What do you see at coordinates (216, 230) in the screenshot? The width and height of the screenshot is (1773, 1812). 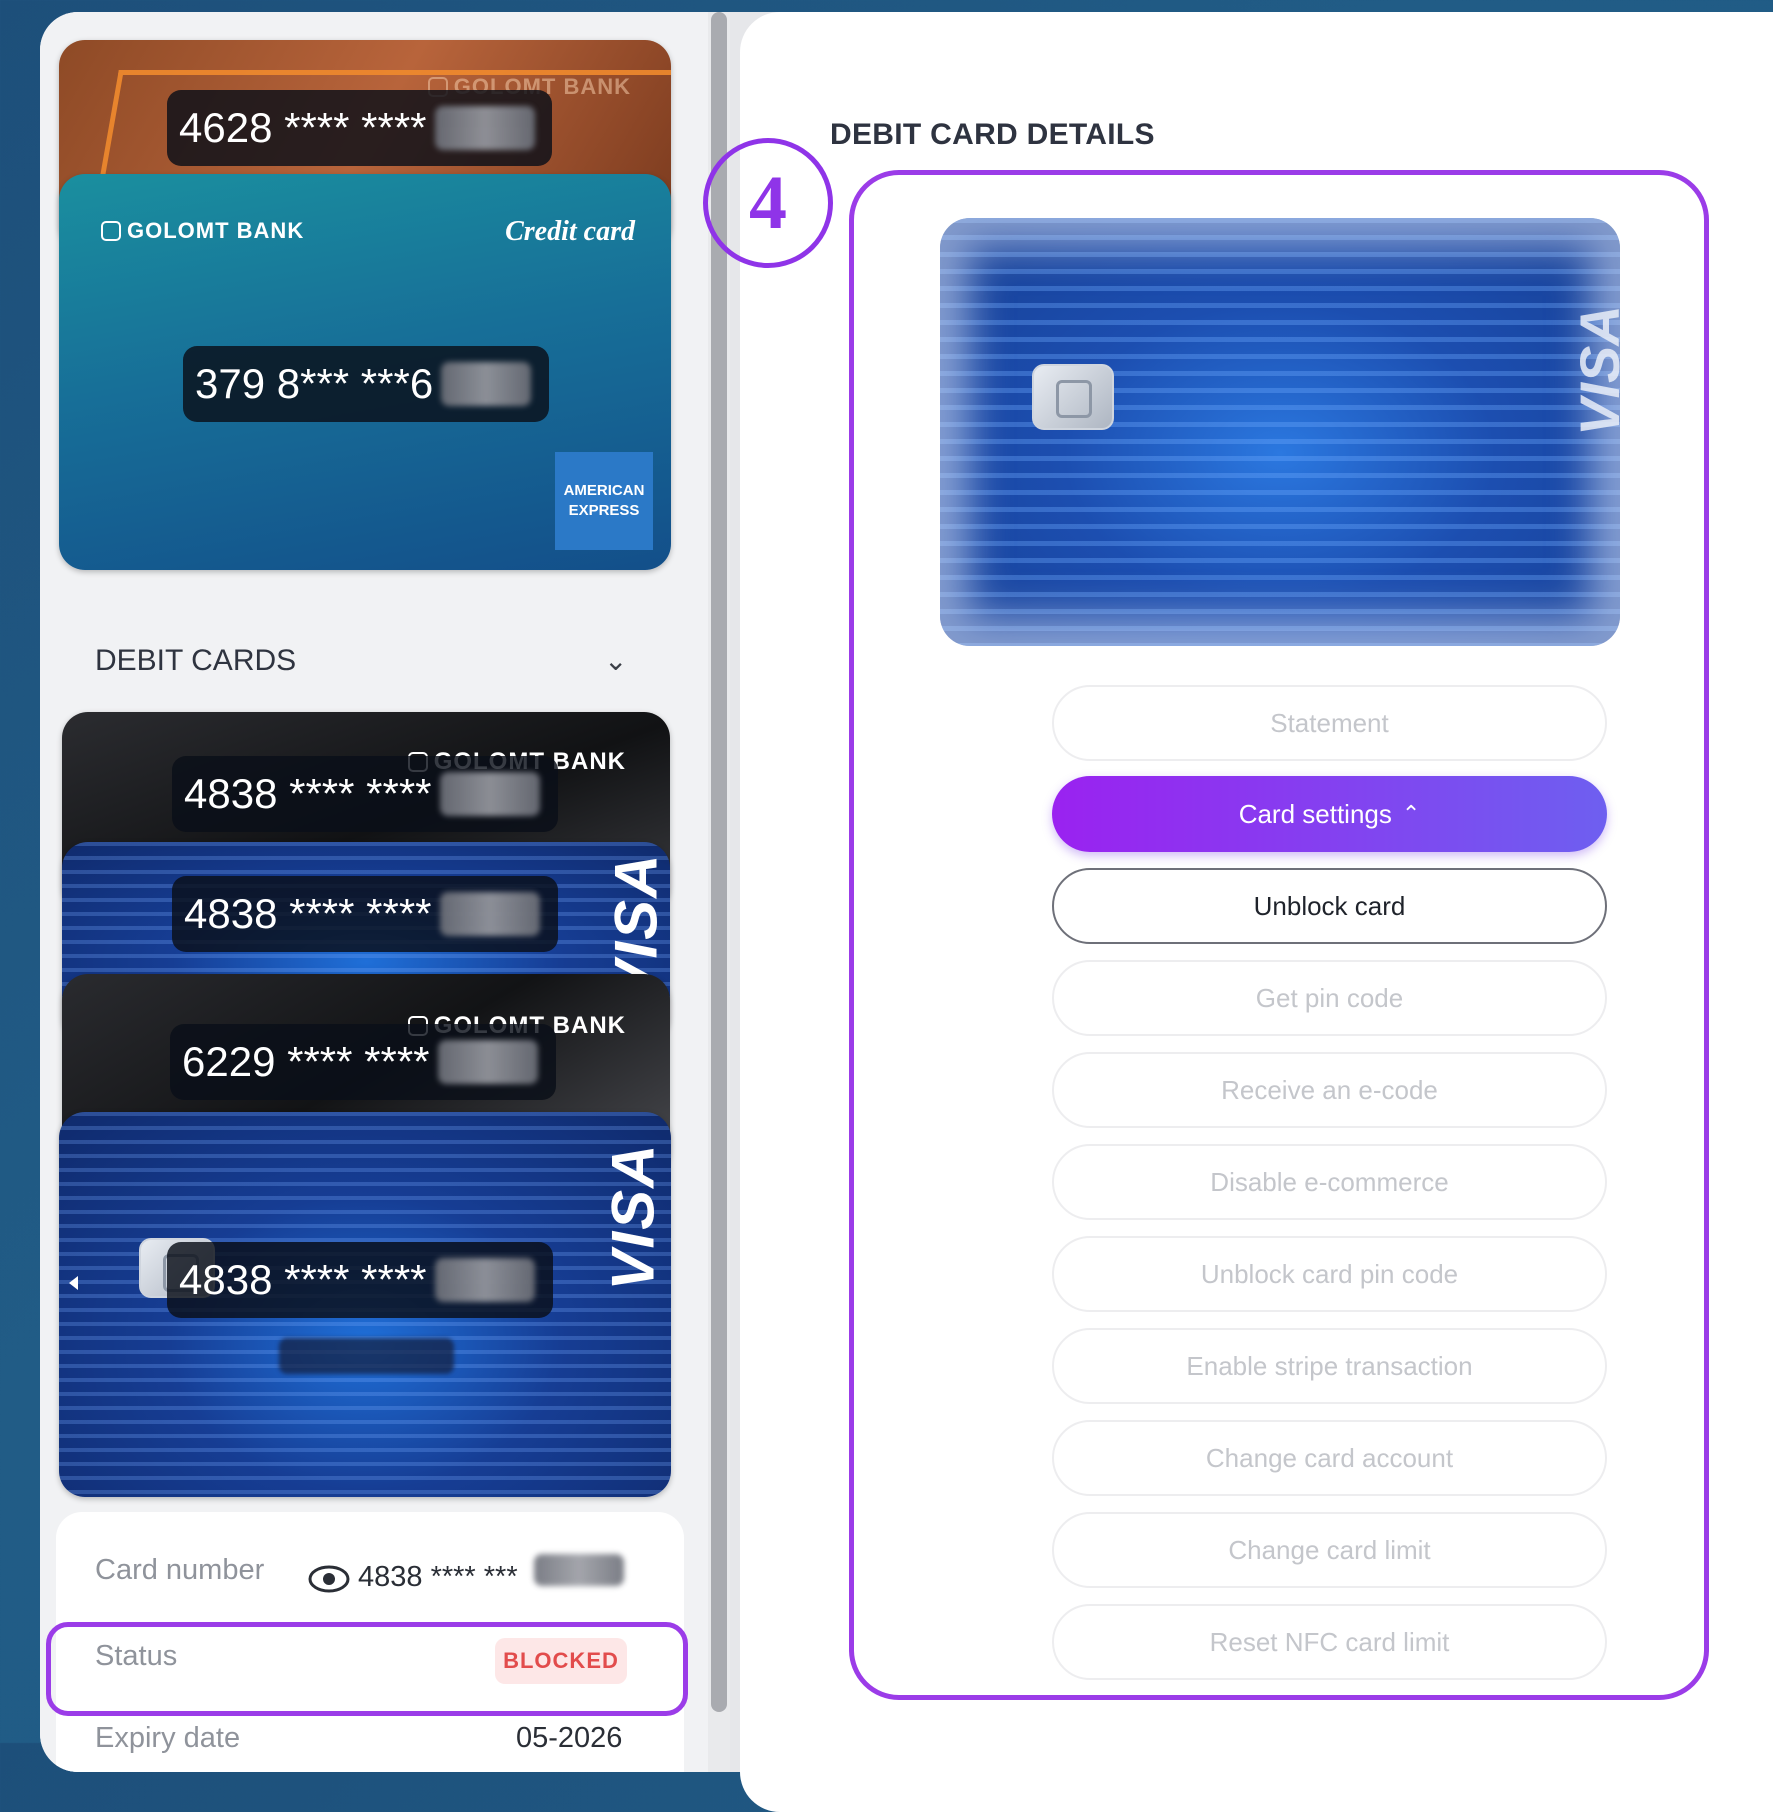 I see `bank-name: GOLOMT BANK` at bounding box center [216, 230].